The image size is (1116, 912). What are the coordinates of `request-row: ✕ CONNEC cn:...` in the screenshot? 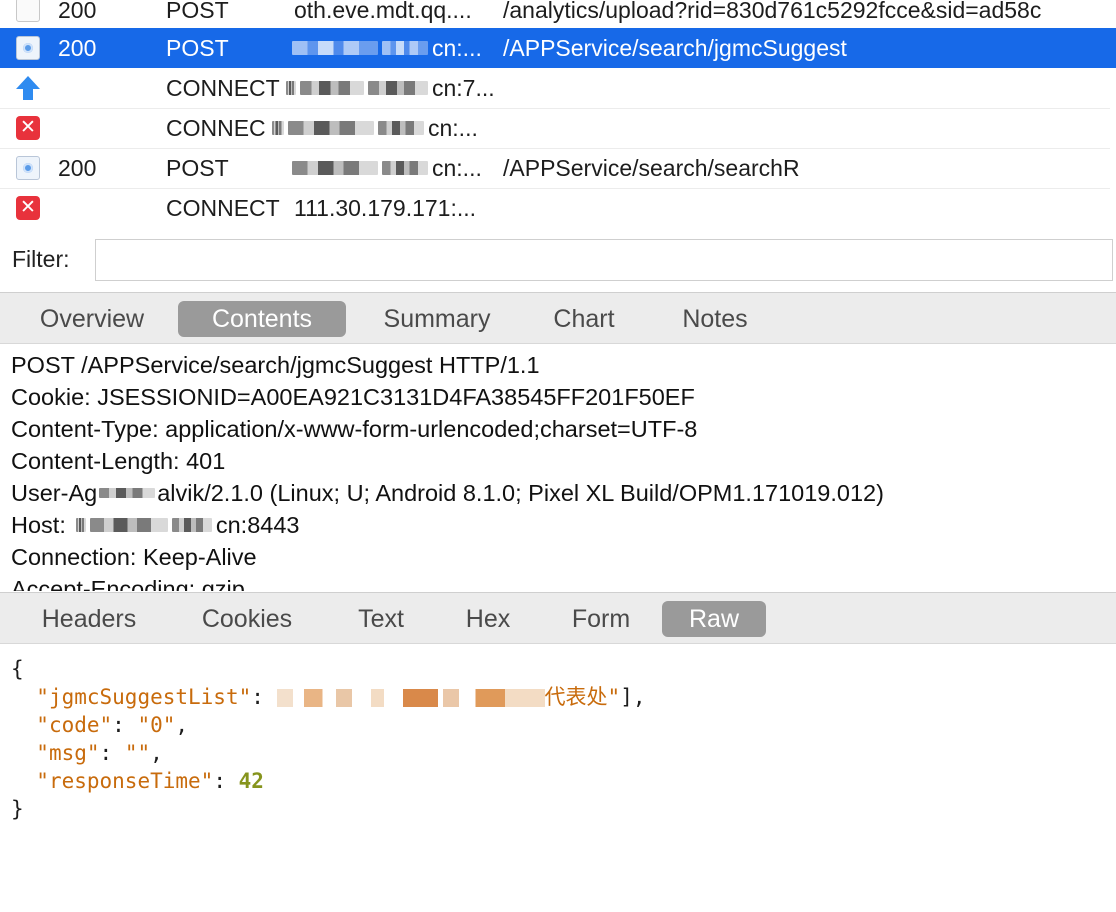 It's located at (558, 128).